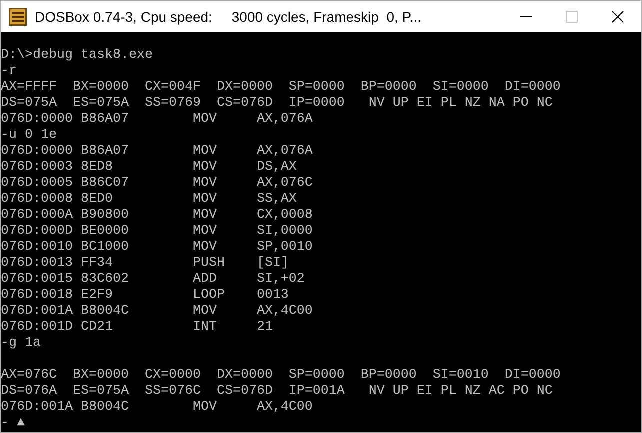 The height and width of the screenshot is (433, 642). I want to click on console-line: 076D:000A B90800 MOV CX,0008, so click(157, 215).